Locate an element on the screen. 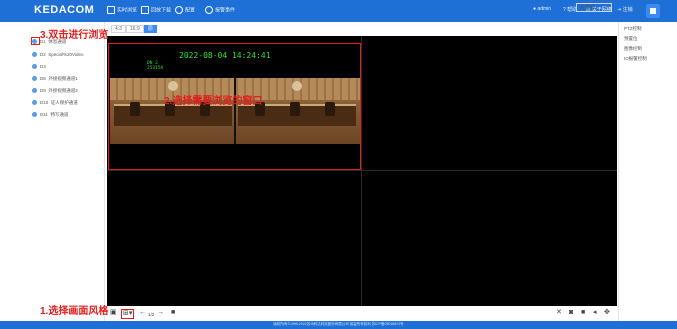 The width and height of the screenshot is (677, 329). next-icon: → is located at coordinates (160, 313).